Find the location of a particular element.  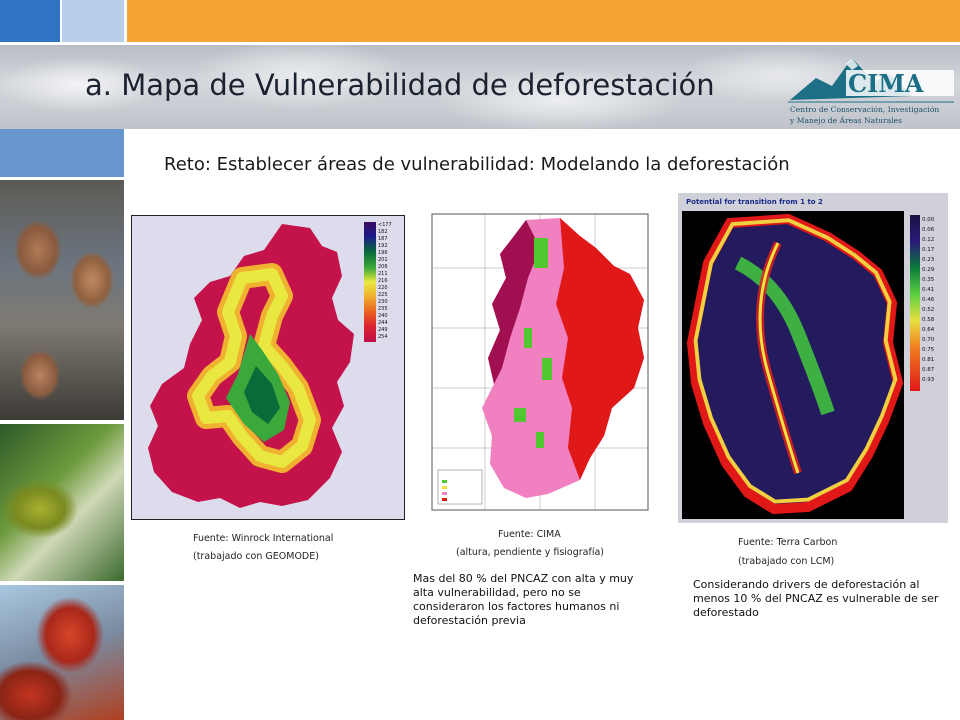

map1-source: Fuente: Winrock International is located at coordinates (263, 538).